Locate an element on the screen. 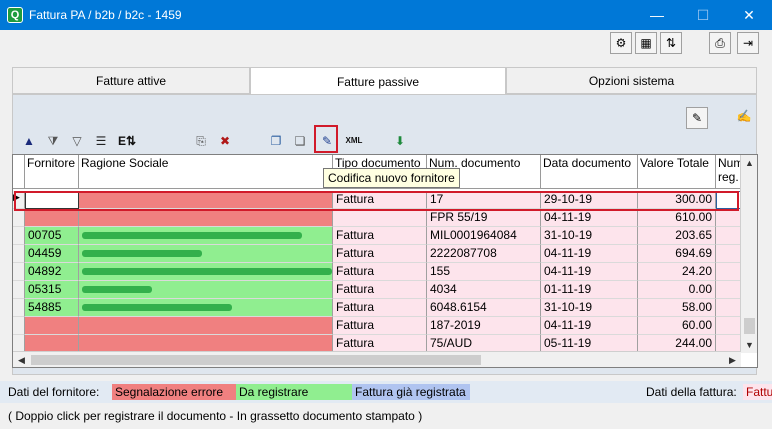  copy-icon: ❐ is located at coordinates (276, 141).